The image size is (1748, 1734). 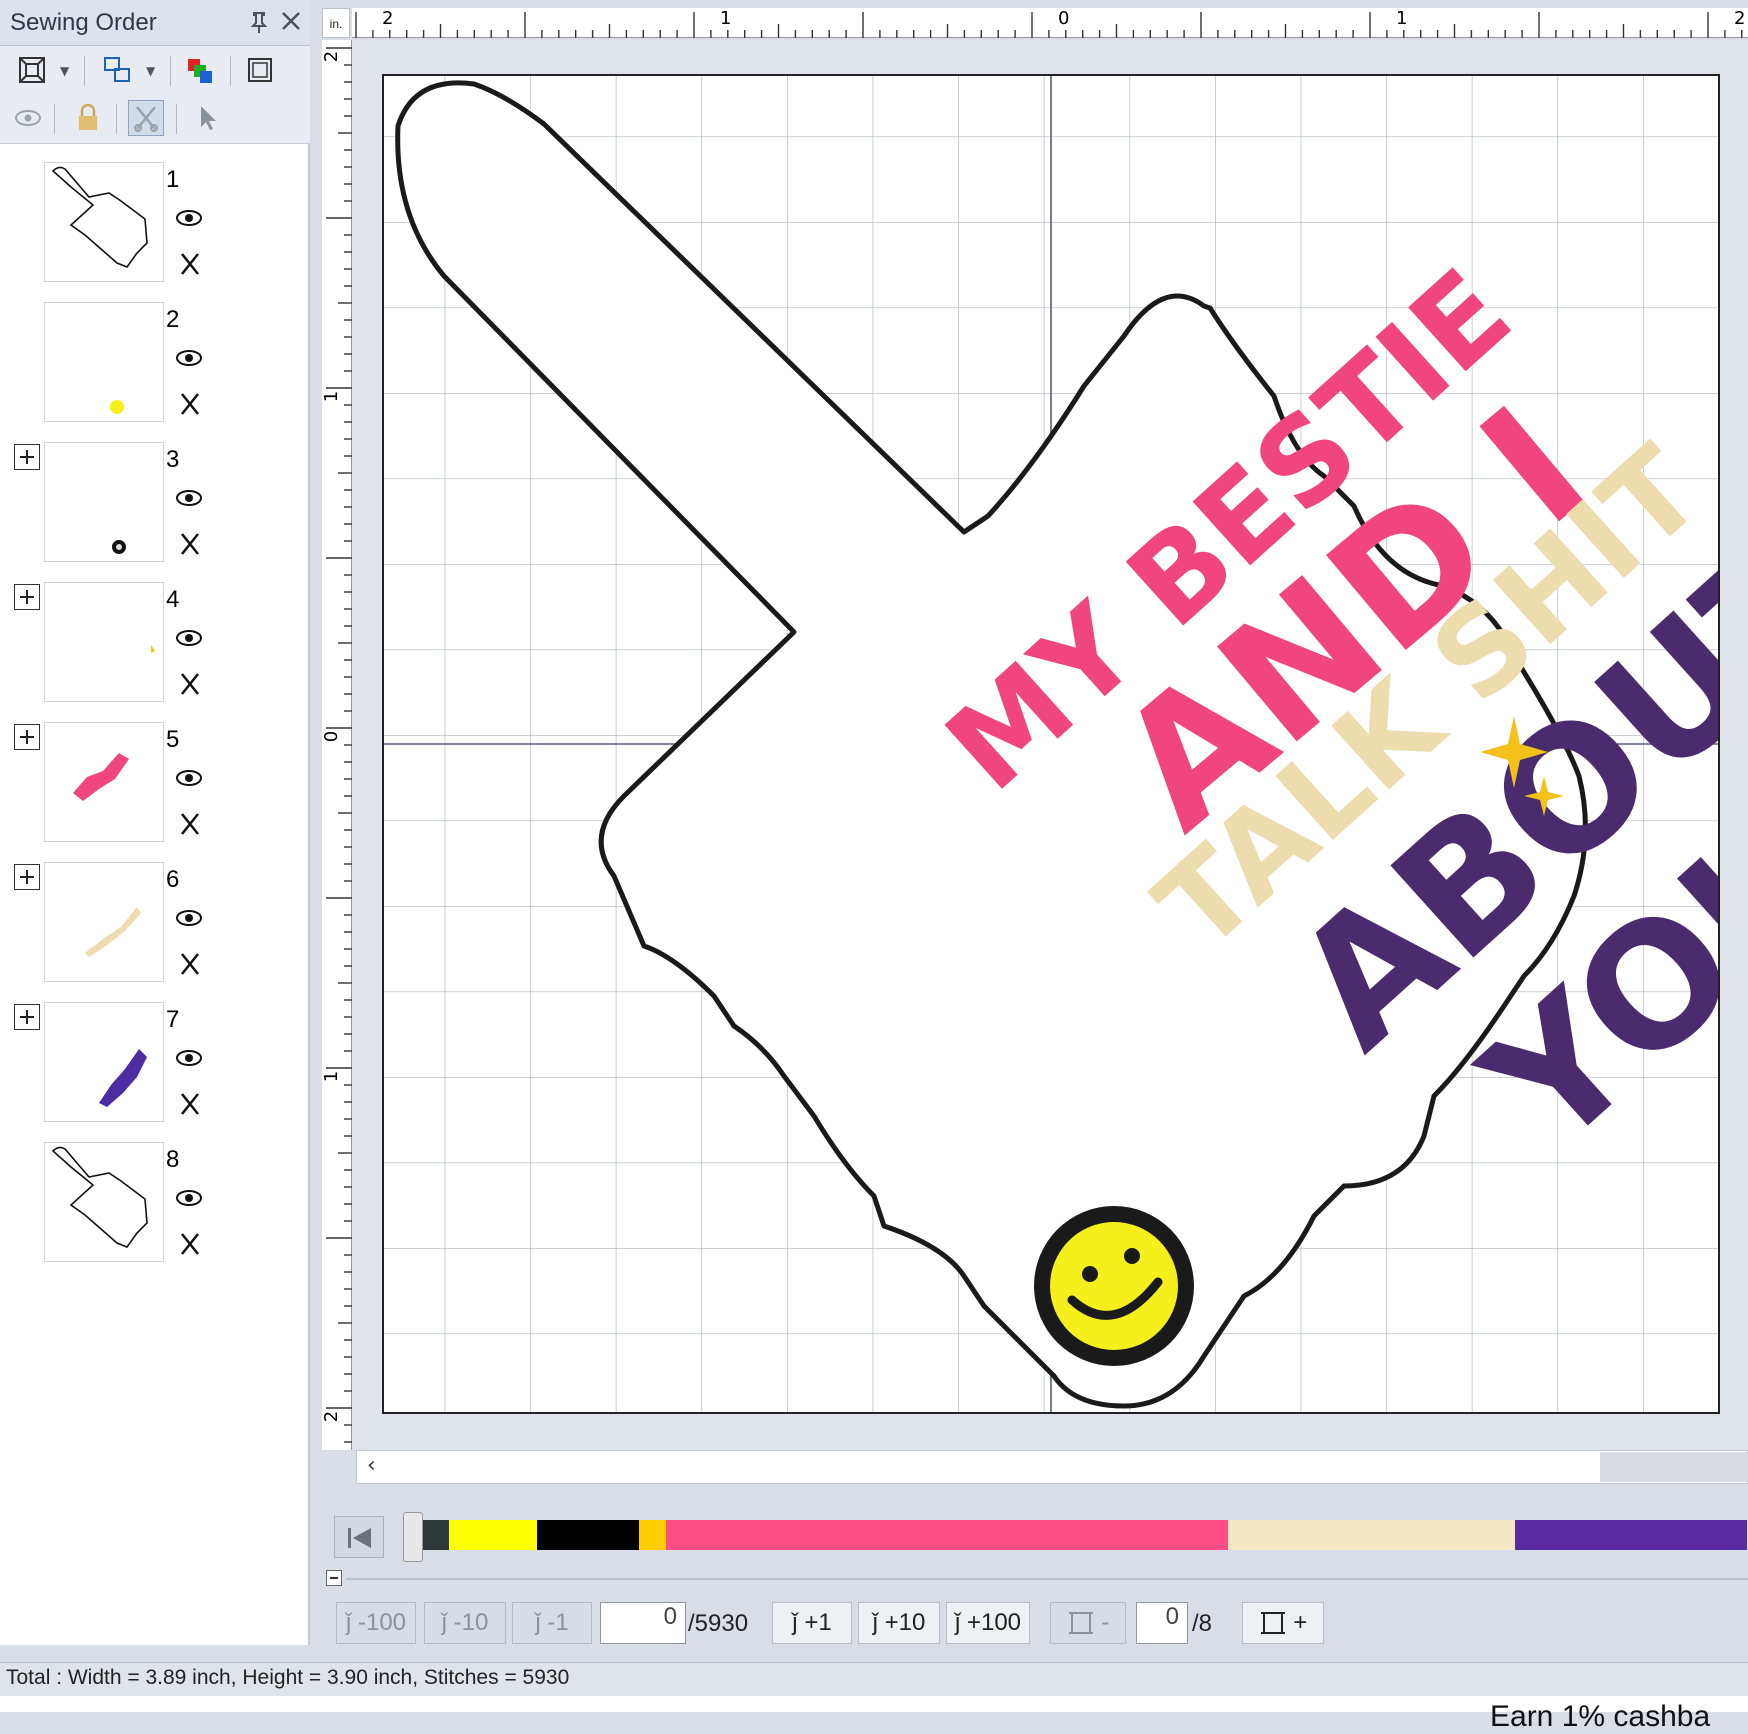 What do you see at coordinates (332, 736) in the screenshot?
I see `ruler-label: 0` at bounding box center [332, 736].